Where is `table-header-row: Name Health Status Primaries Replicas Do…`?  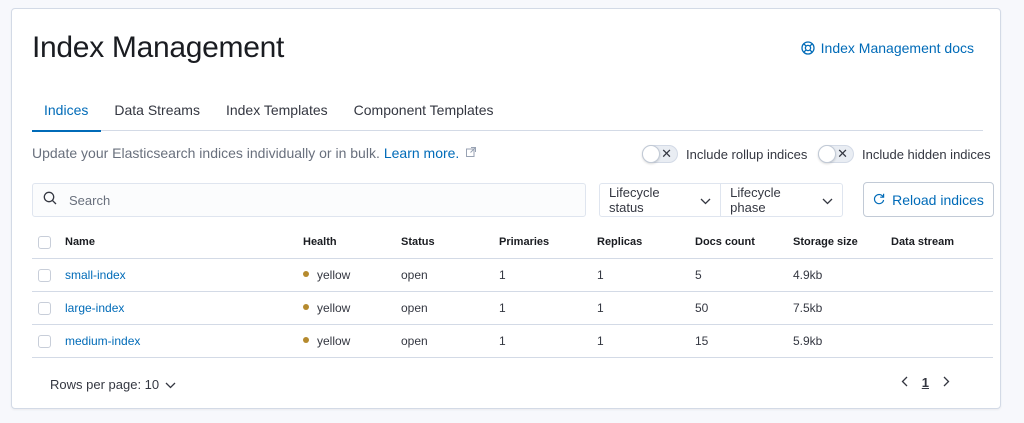 table-header-row: Name Health Status Primaries Replicas Do… is located at coordinates (512, 243).